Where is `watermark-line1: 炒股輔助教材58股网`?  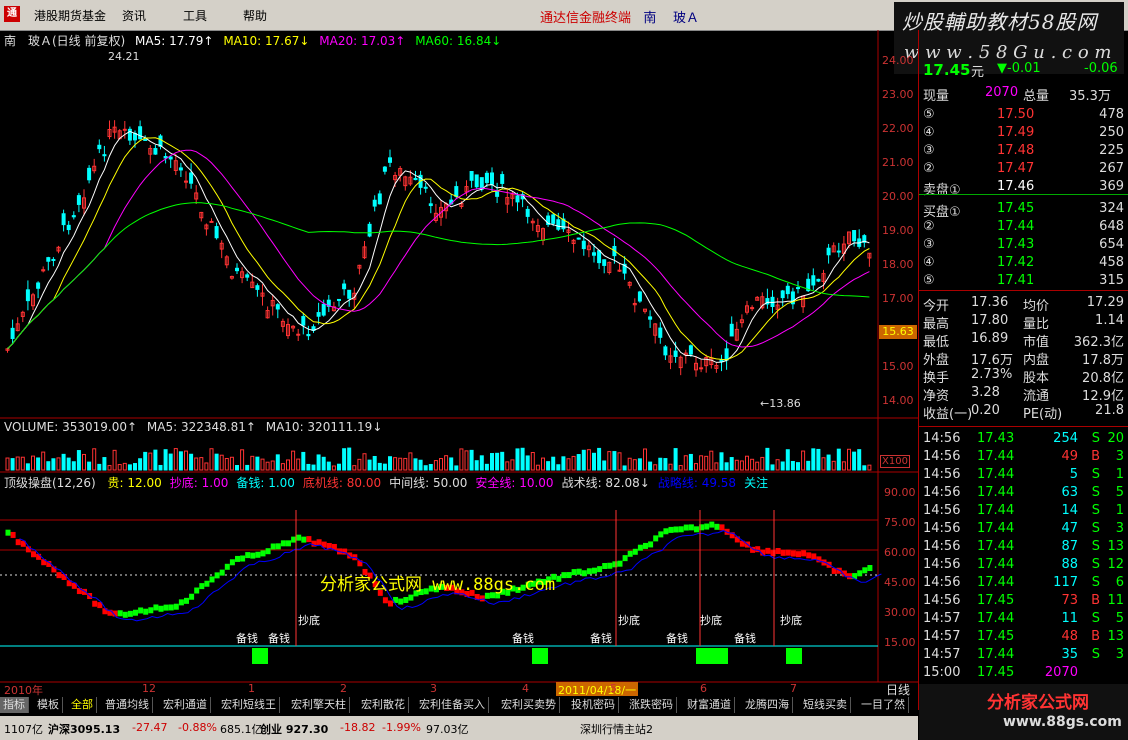
watermark-line1: 炒股輔助教材58股网 is located at coordinates (1000, 22).